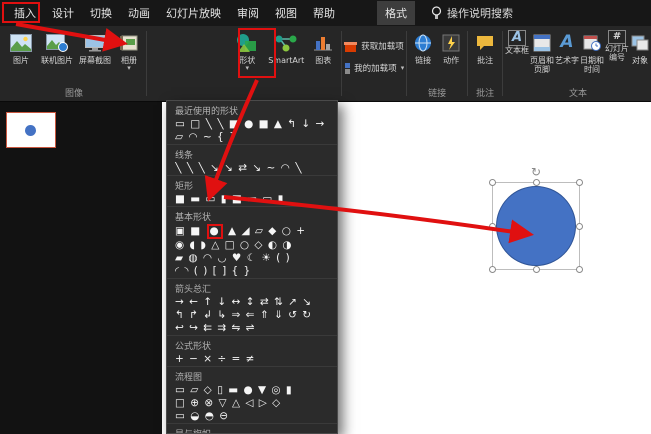 The height and width of the screenshot is (434, 651). I want to click on shape-row: ▭ □ ╲ ╲ ■ ● ■ ▲ ↰ ↓ →, so click(252, 124).